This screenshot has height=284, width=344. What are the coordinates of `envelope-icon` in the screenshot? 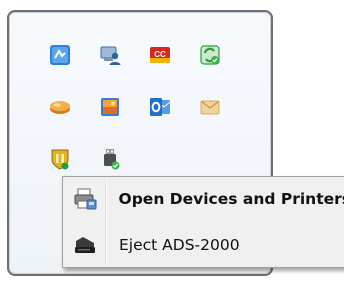 It's located at (210, 107).